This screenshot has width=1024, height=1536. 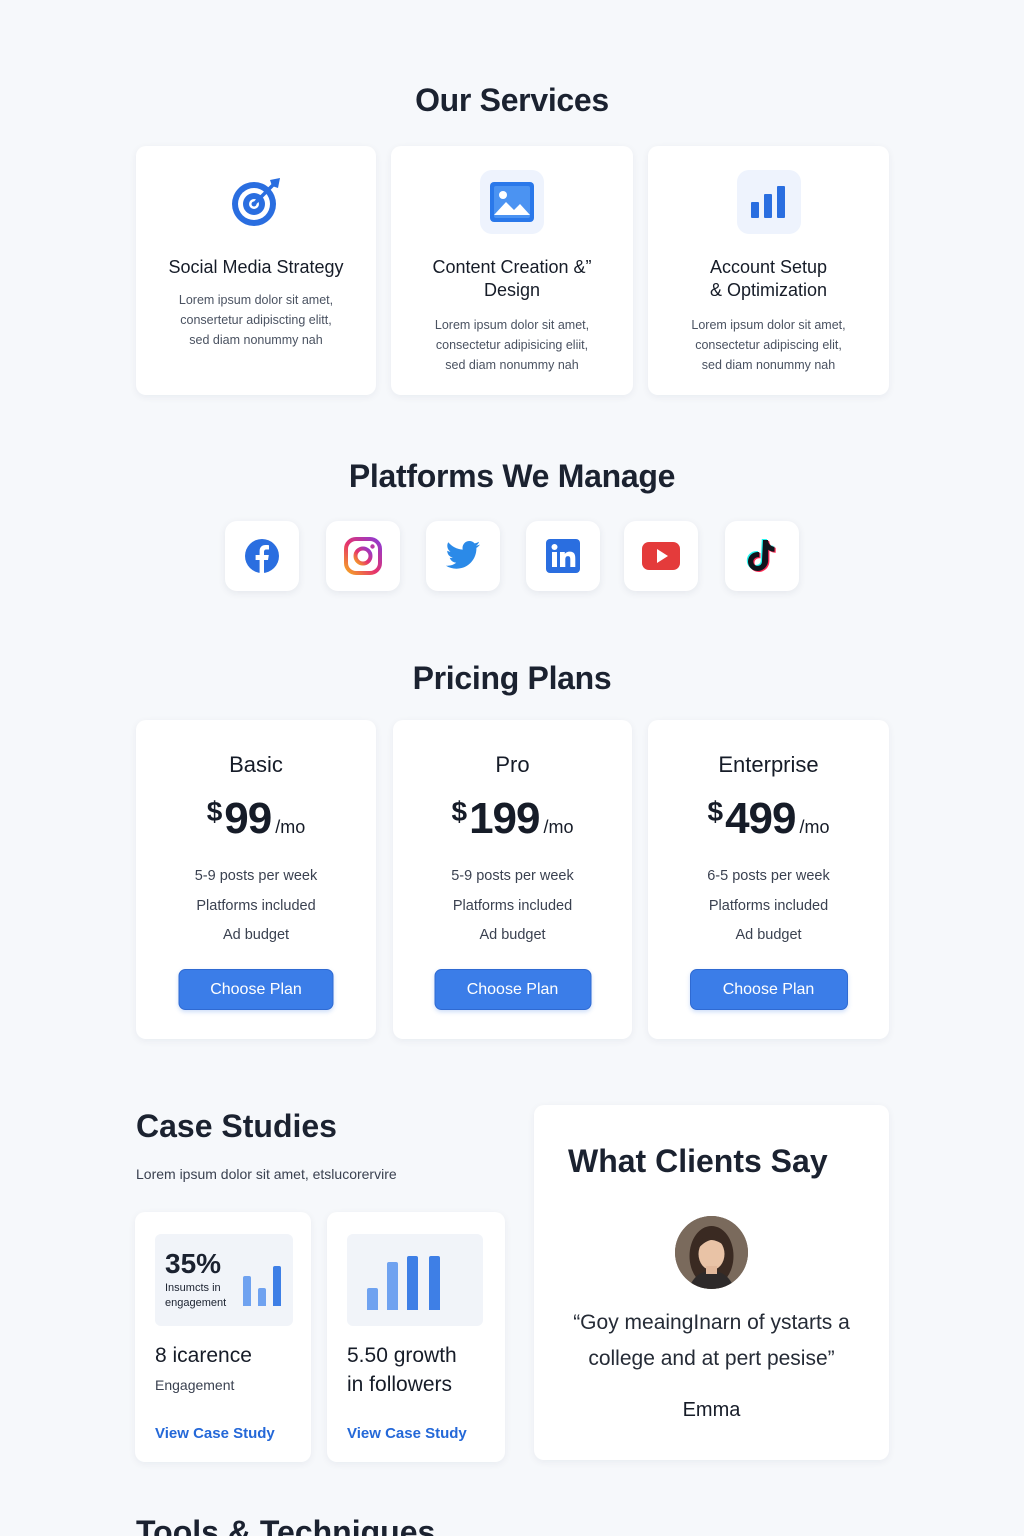 I want to click on plan-name: Enterprise, so click(x=768, y=764).